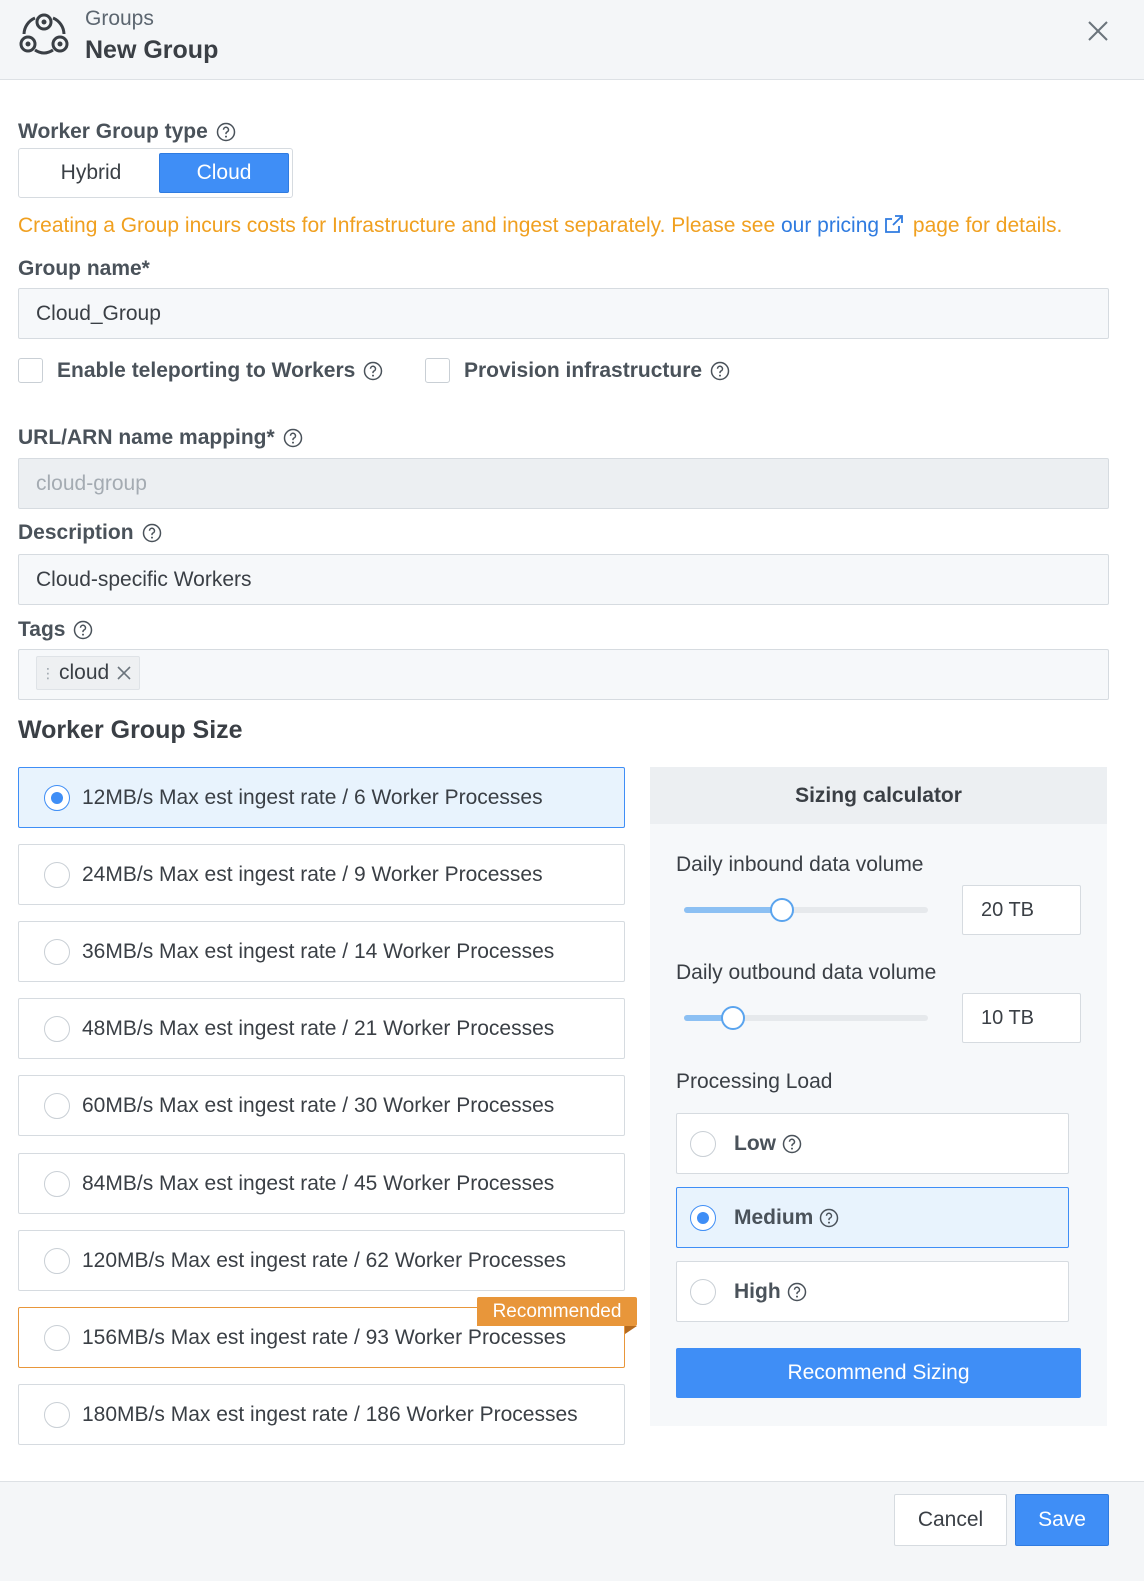 Image resolution: width=1144 pixels, height=1581 pixels. I want to click on outbound-label: Daily outbound data volume, so click(806, 972).